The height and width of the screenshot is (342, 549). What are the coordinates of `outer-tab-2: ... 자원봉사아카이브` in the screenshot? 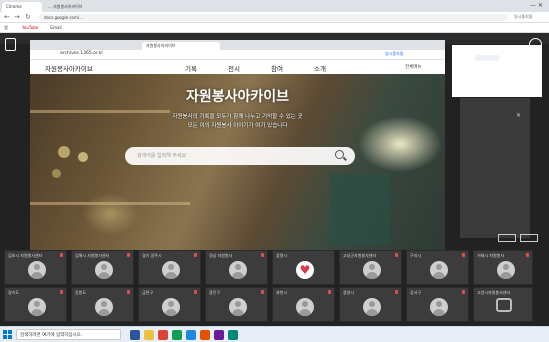 It's located at (74, 7).